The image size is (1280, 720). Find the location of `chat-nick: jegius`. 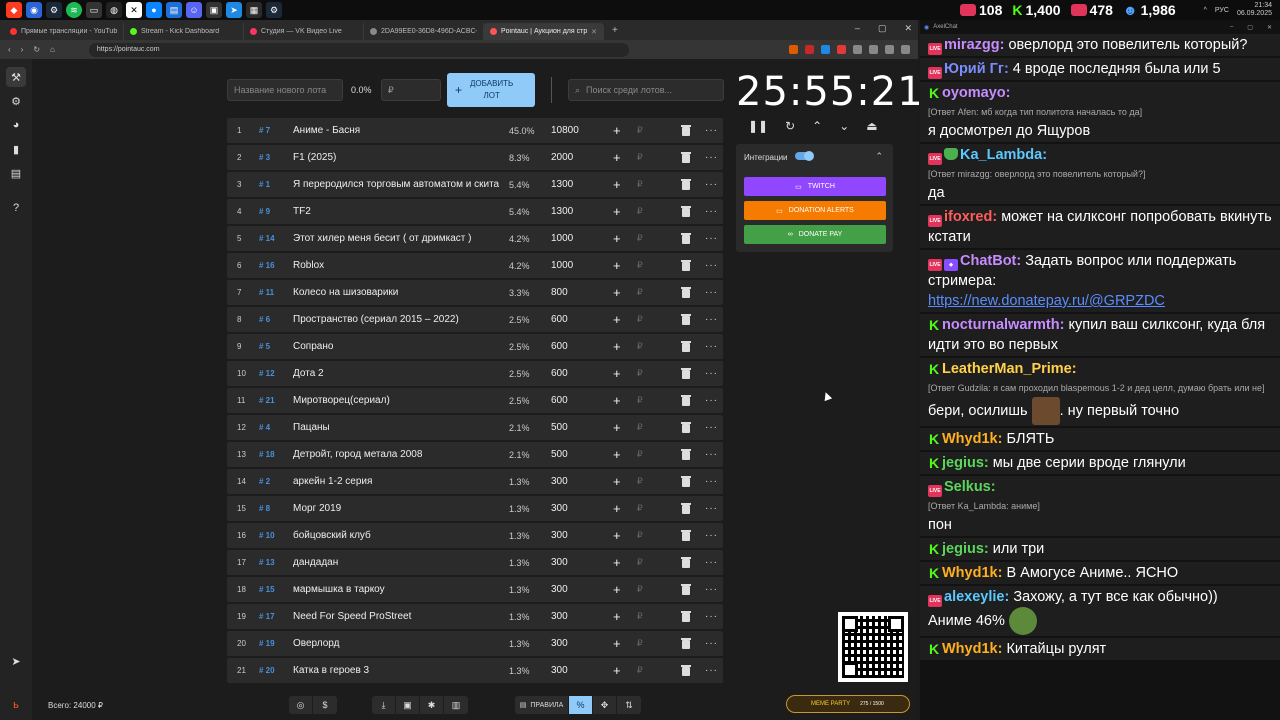

chat-nick: jegius is located at coordinates (963, 463).